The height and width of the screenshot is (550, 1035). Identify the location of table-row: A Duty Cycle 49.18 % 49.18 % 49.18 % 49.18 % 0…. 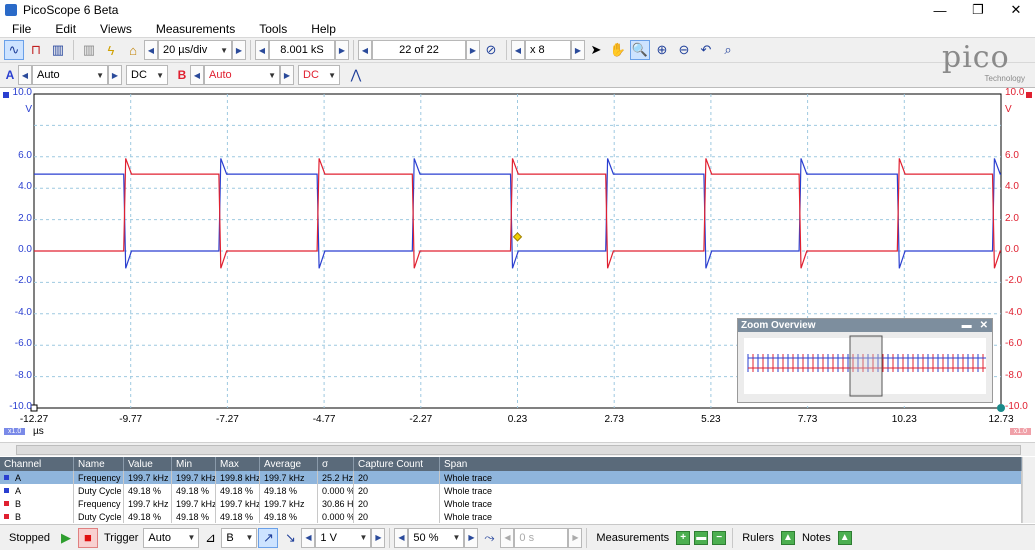
(511, 490).